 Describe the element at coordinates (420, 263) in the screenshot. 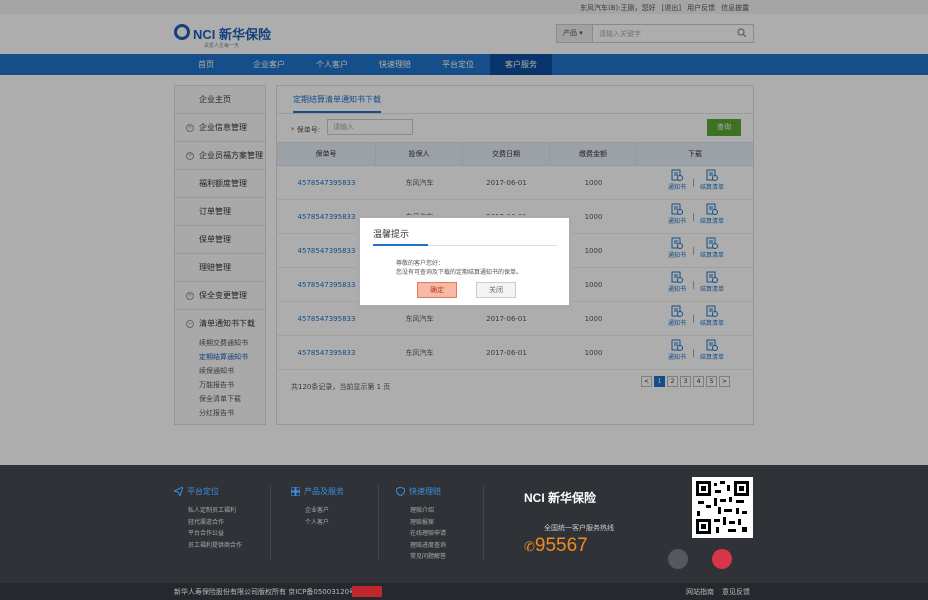

I see `dialog-message-line1: 尊敬的客户您好：` at that location.